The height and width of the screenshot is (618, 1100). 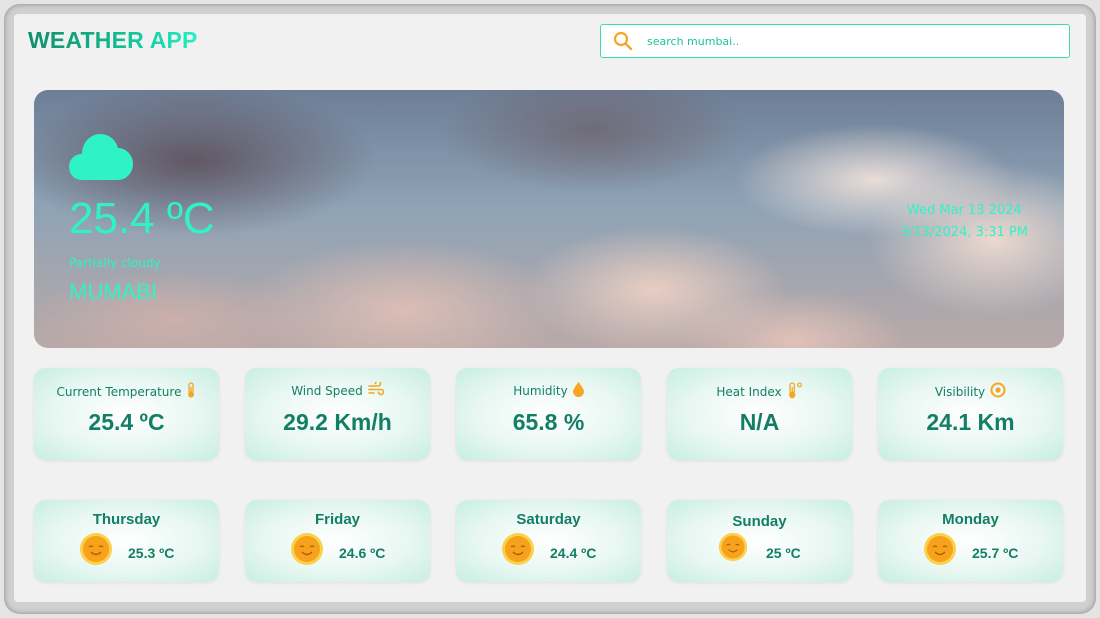 I want to click on stat-card-temperature: Current Temperature 25.4 ºC, so click(x=126, y=414).